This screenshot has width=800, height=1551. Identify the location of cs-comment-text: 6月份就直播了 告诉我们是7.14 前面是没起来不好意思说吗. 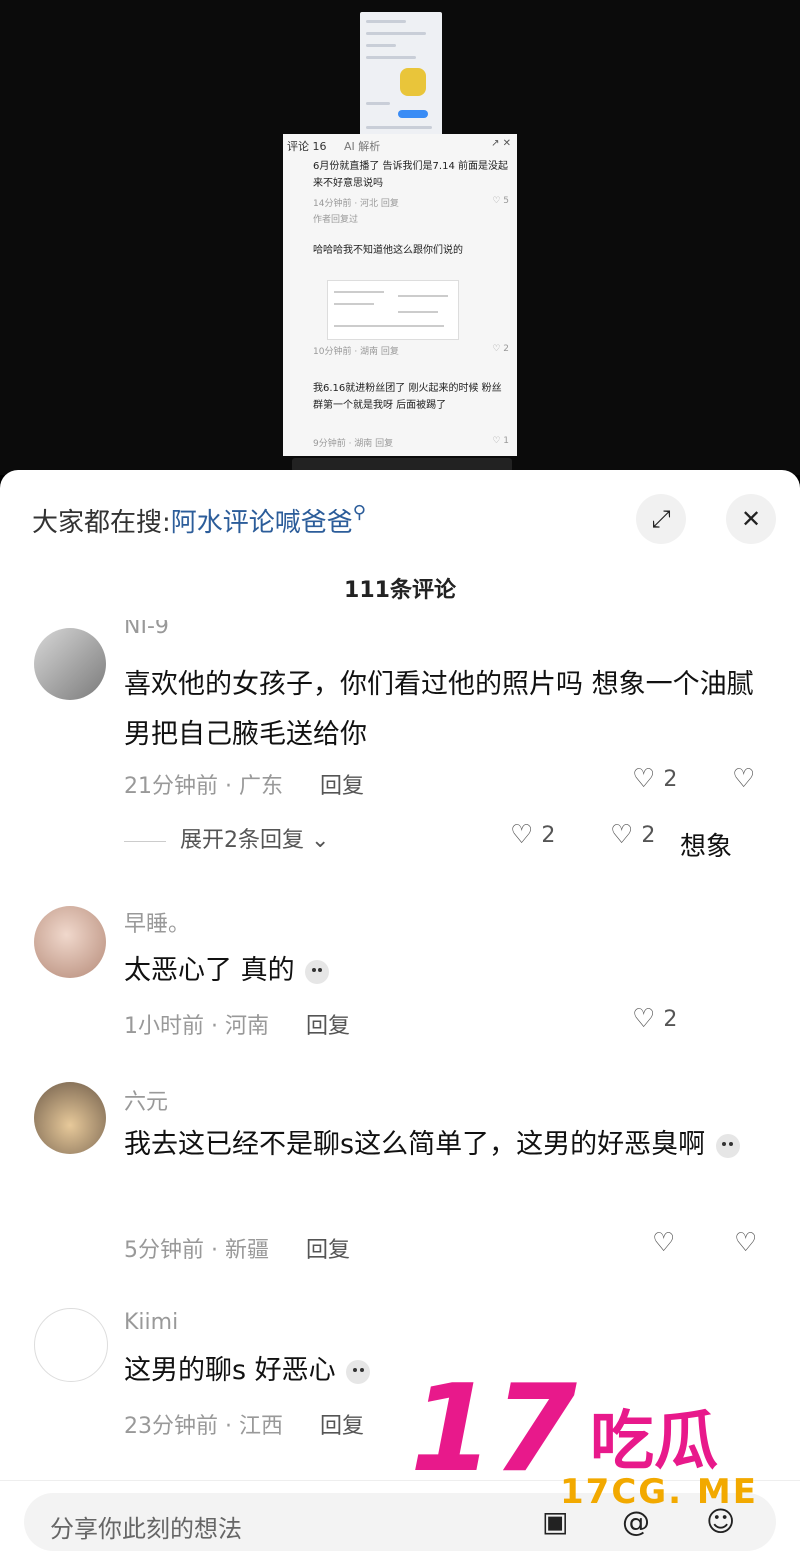
(410, 175).